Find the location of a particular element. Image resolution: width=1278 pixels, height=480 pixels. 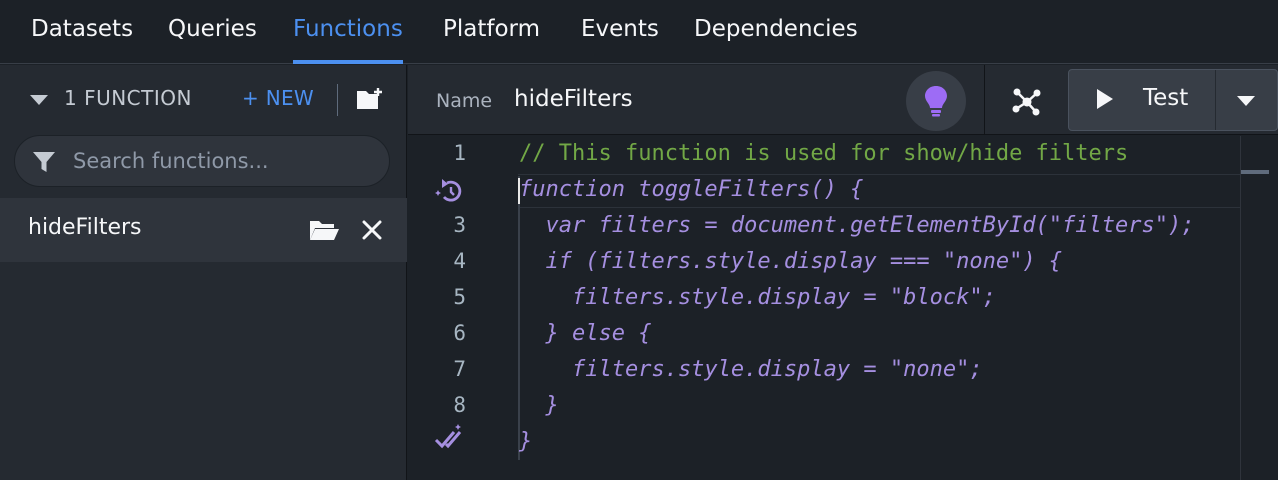

search-functions is located at coordinates (202, 161).